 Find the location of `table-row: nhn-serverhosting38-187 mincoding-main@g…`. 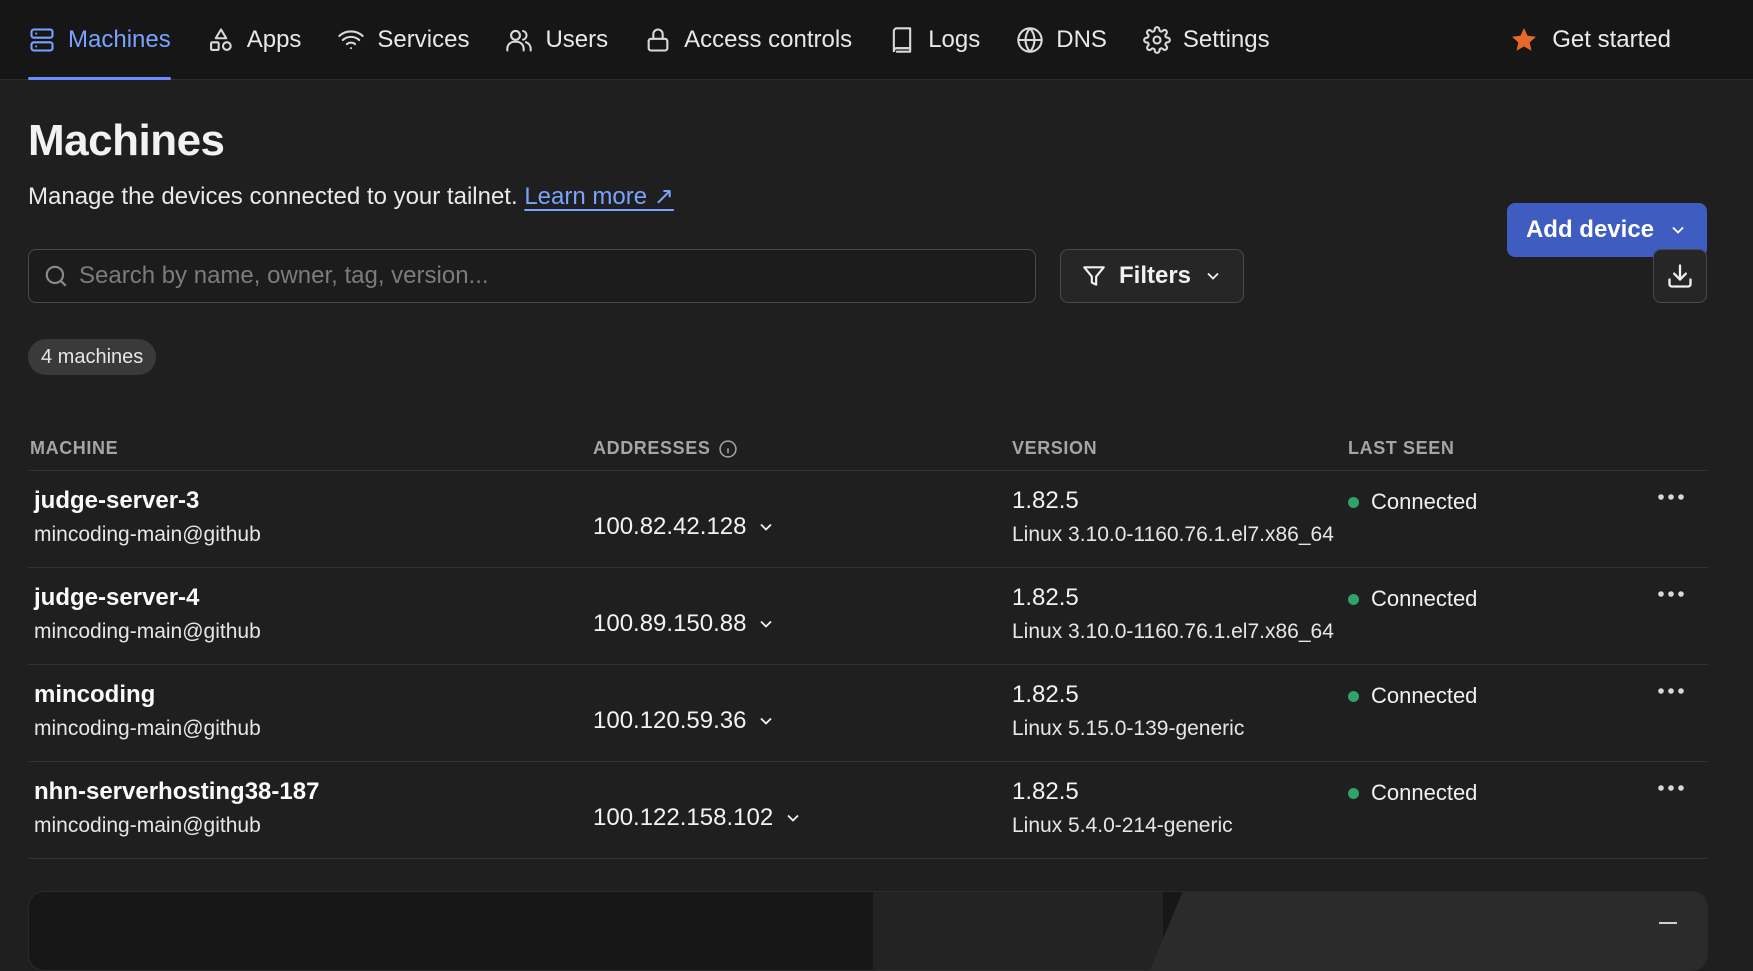

table-row: nhn-serverhosting38-187 mincoding-main@g… is located at coordinates (868, 810).